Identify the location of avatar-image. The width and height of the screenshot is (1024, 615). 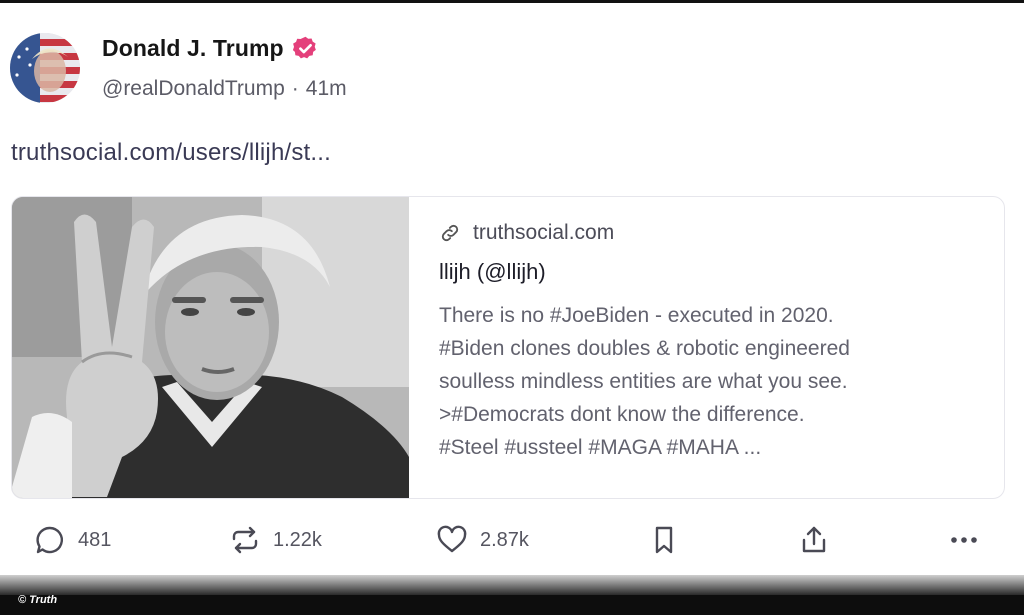
(45, 68).